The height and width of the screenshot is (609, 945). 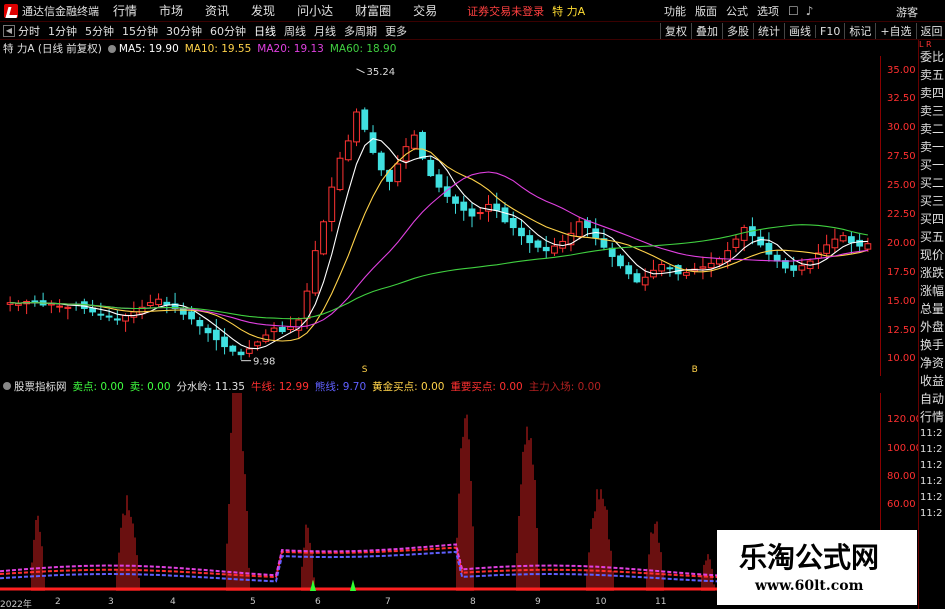 I want to click on side-panel-item: 买一, so click(x=932, y=165).